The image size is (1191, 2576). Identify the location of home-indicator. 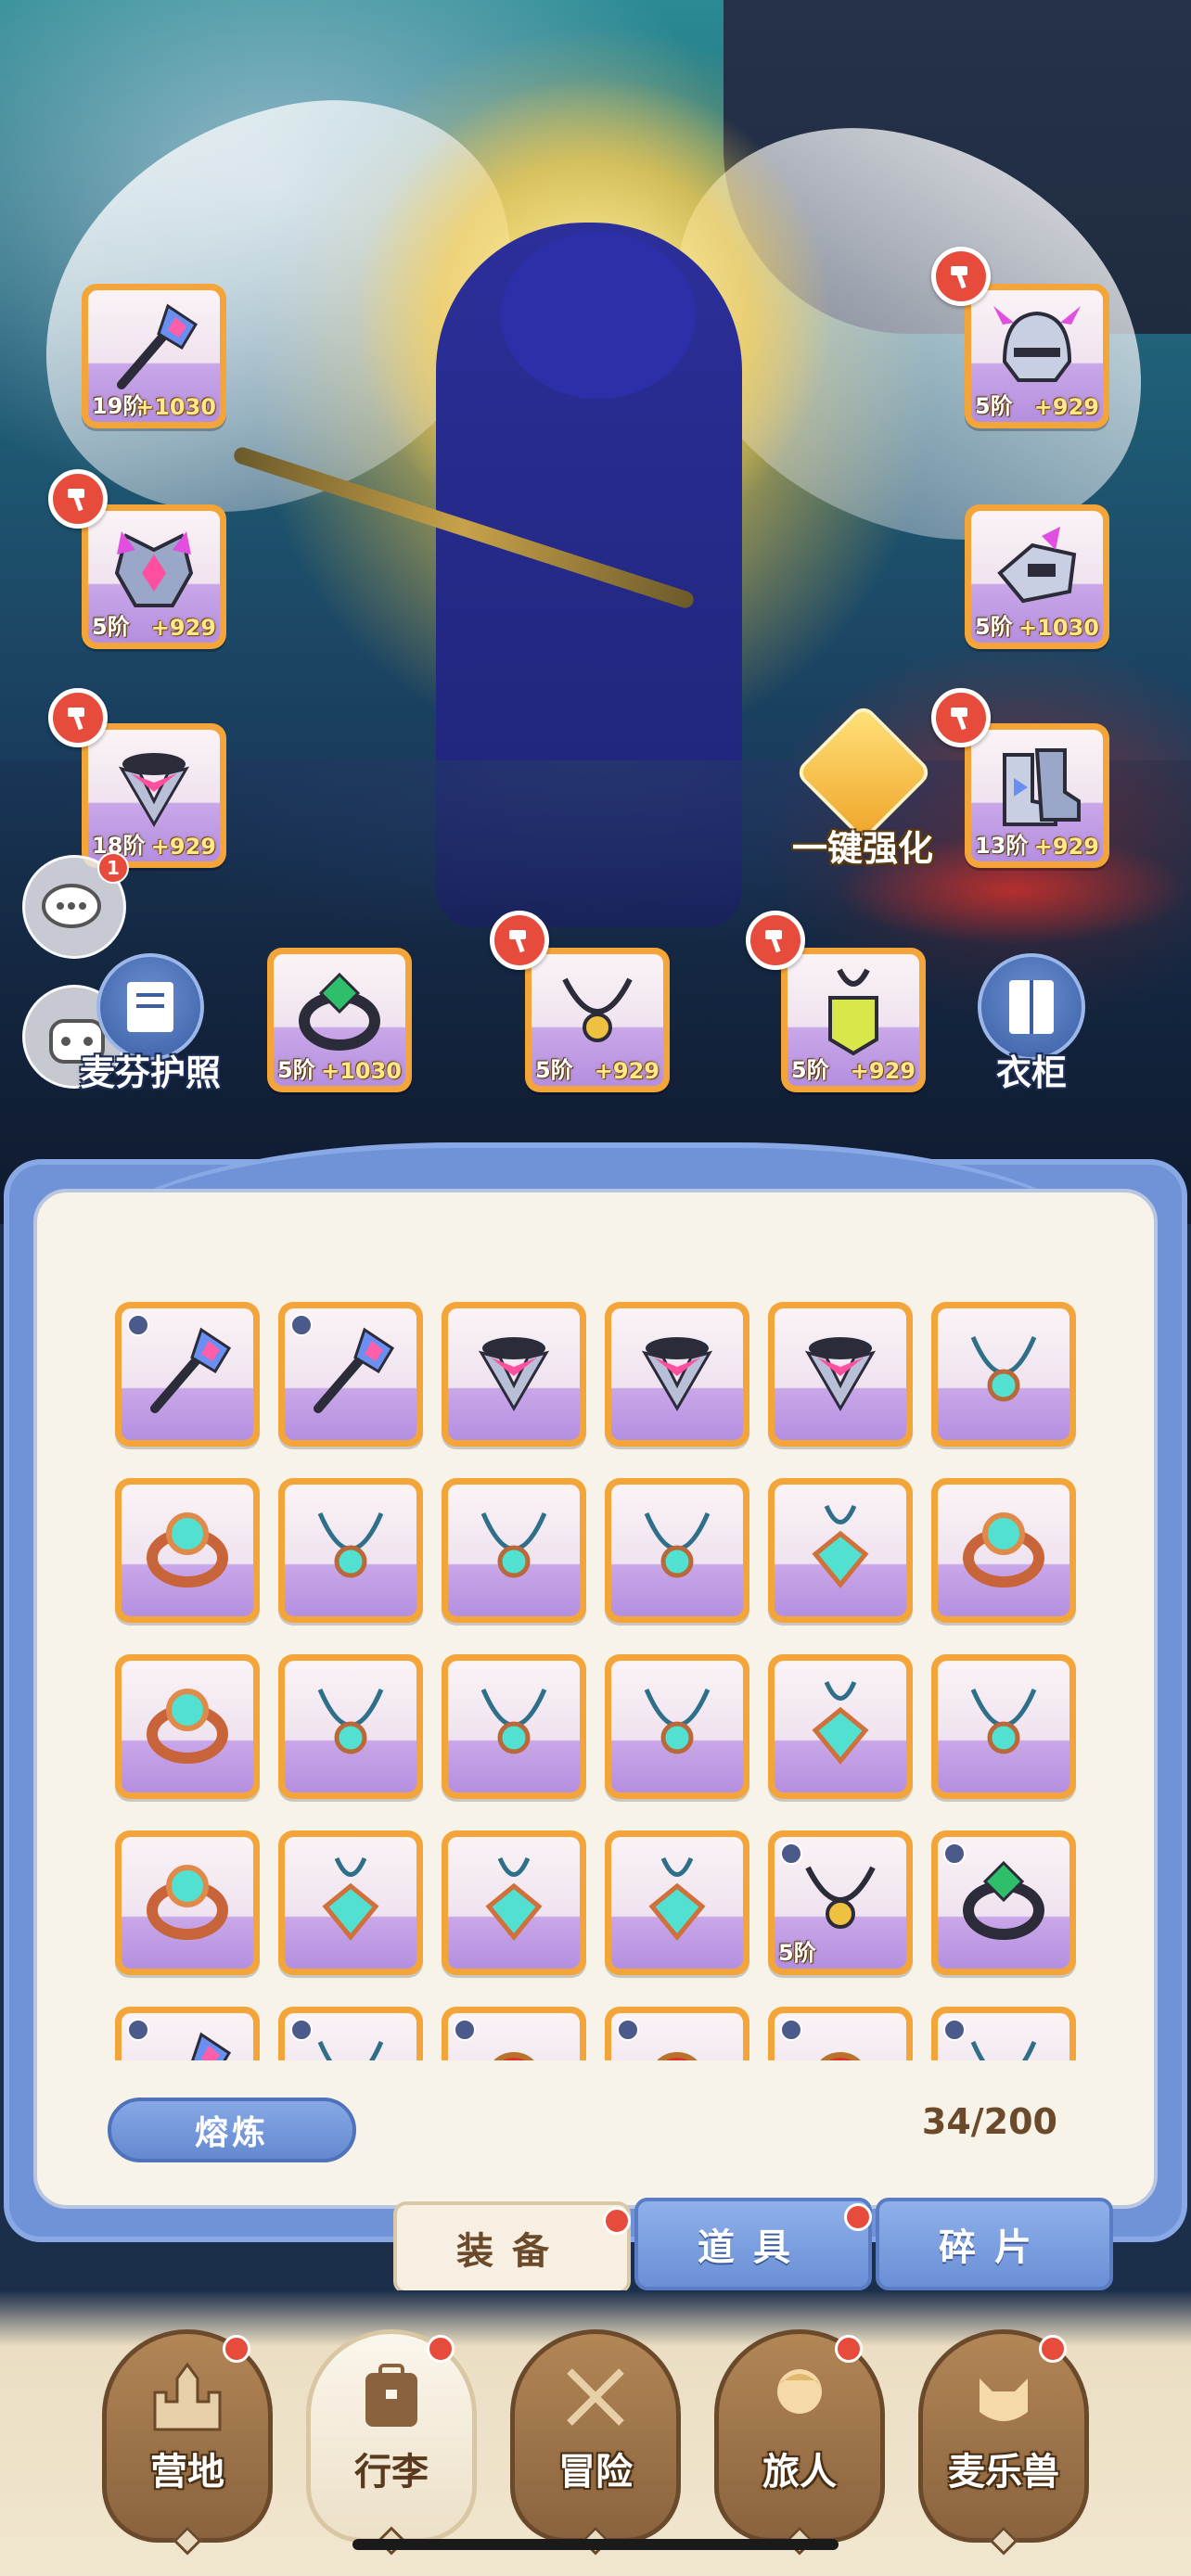
(595, 2544).